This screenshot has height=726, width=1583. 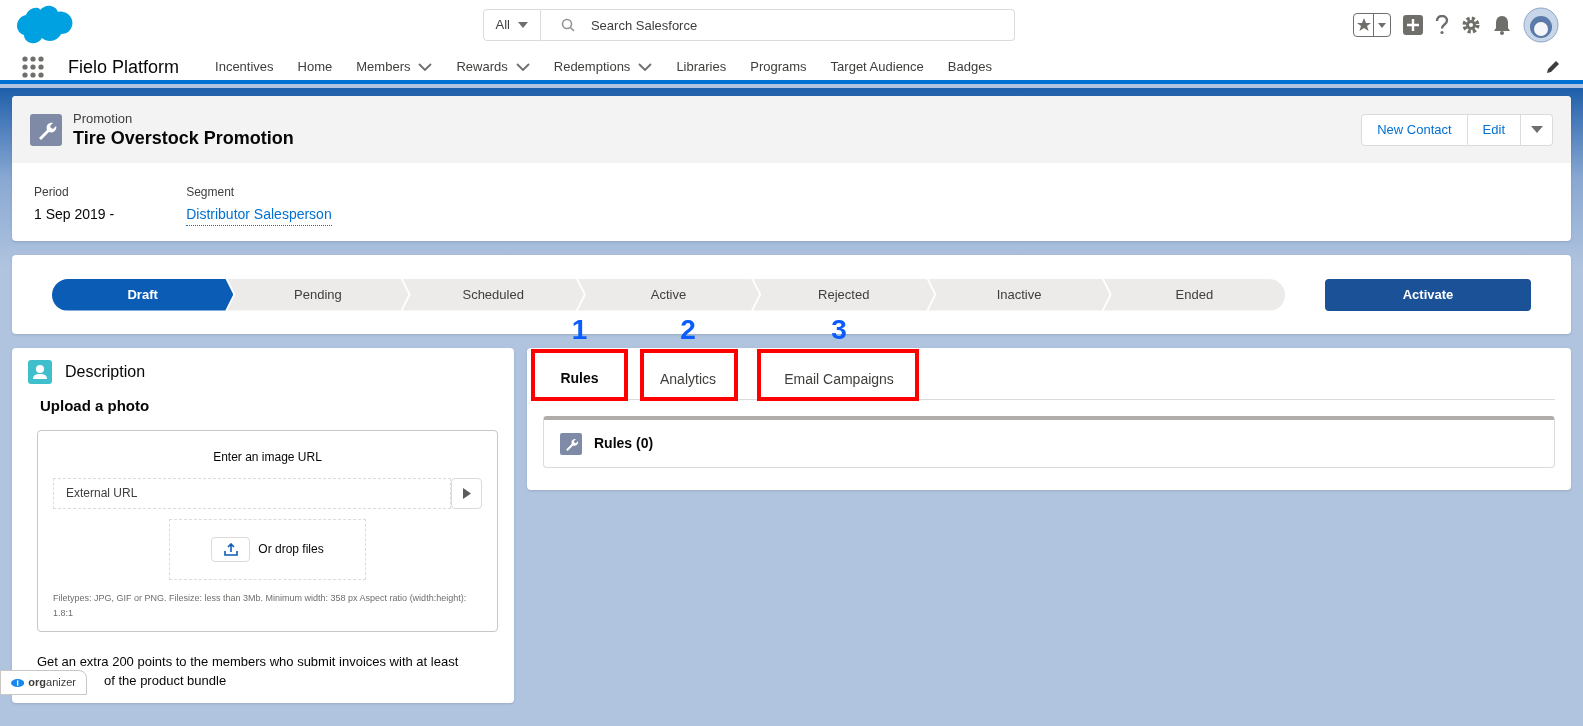 I want to click on nav-item: Home, so click(x=315, y=67).